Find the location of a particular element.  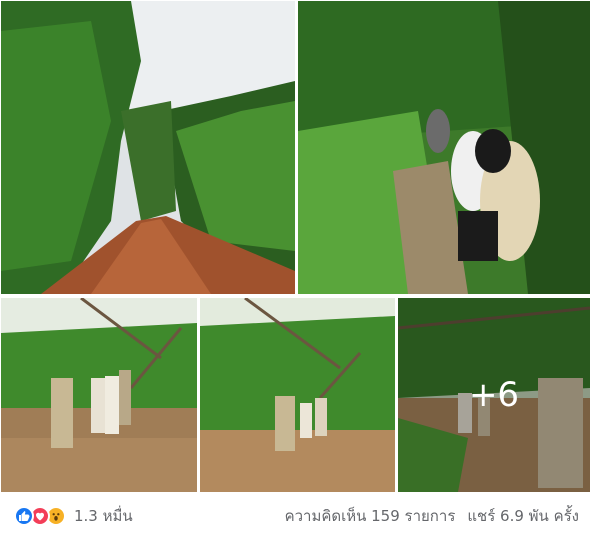

reactions-summary: 1.3 หมื่น is located at coordinates (73, 516).